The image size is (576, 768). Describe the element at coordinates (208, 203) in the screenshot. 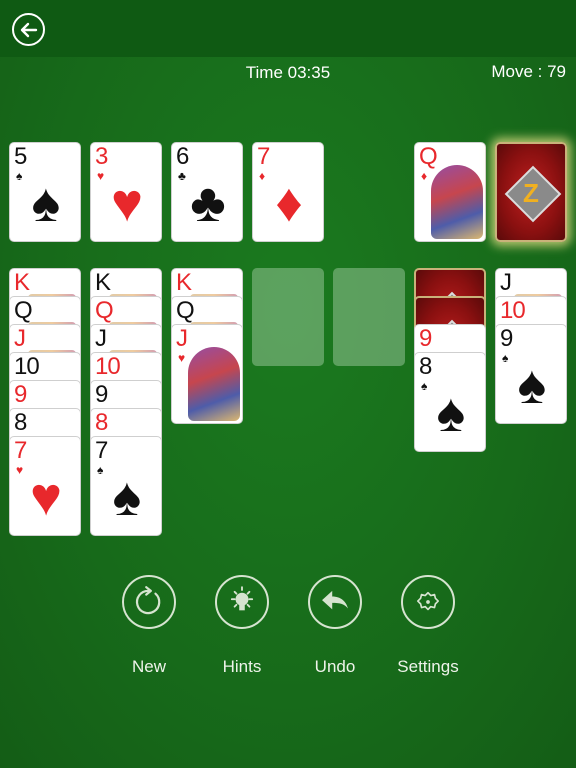

I see `suit-large-icon: ♣` at that location.